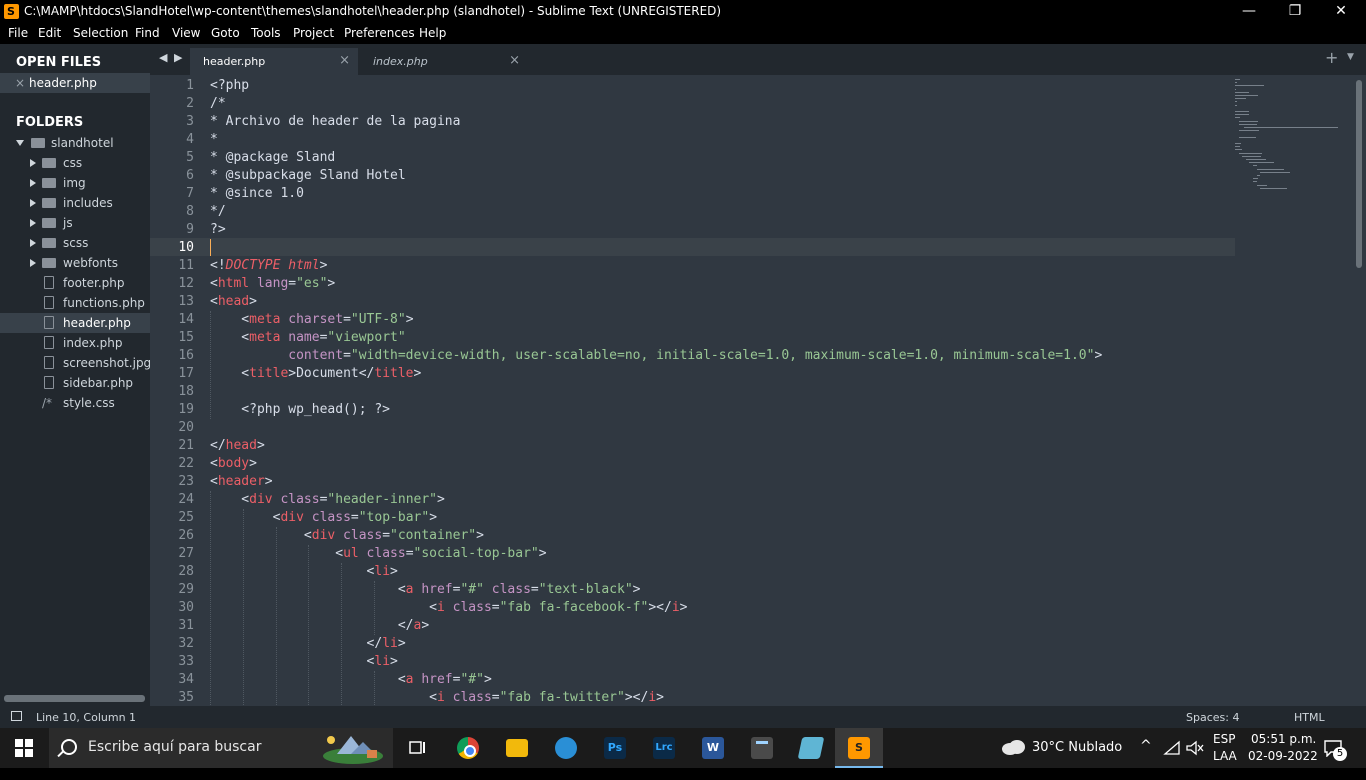 Image resolution: width=1366 pixels, height=780 pixels. Describe the element at coordinates (313, 33) in the screenshot. I see `menu-project: Project` at that location.